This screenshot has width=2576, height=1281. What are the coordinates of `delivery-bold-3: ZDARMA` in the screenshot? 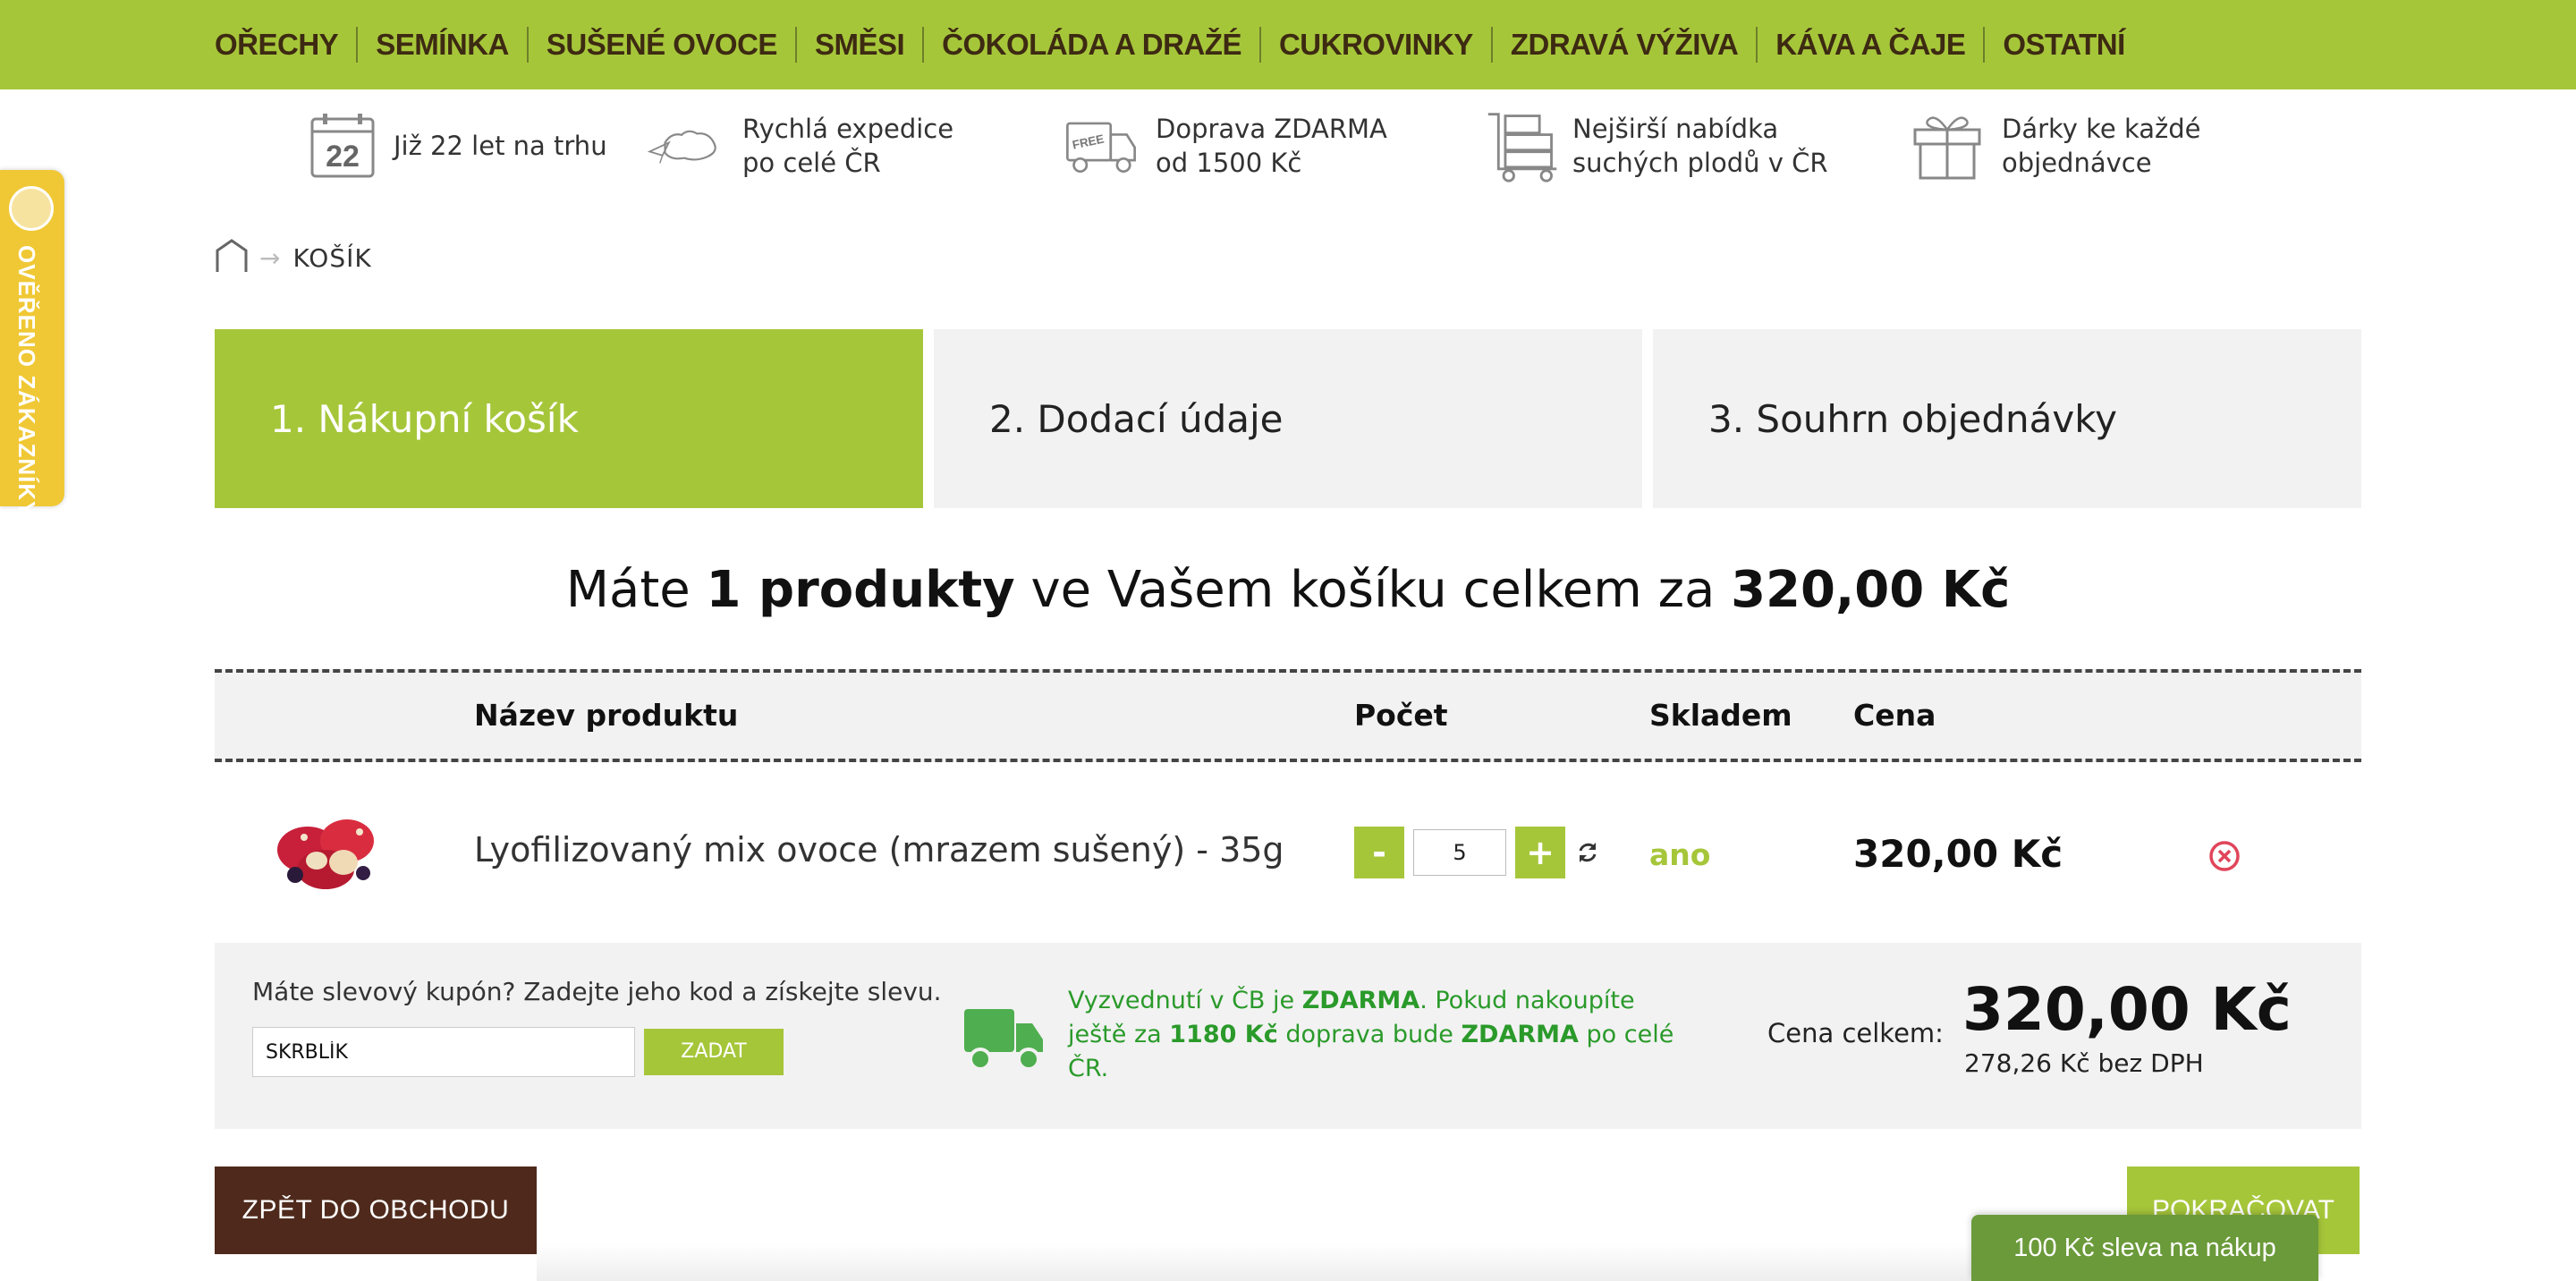 It's located at (1520, 1034).